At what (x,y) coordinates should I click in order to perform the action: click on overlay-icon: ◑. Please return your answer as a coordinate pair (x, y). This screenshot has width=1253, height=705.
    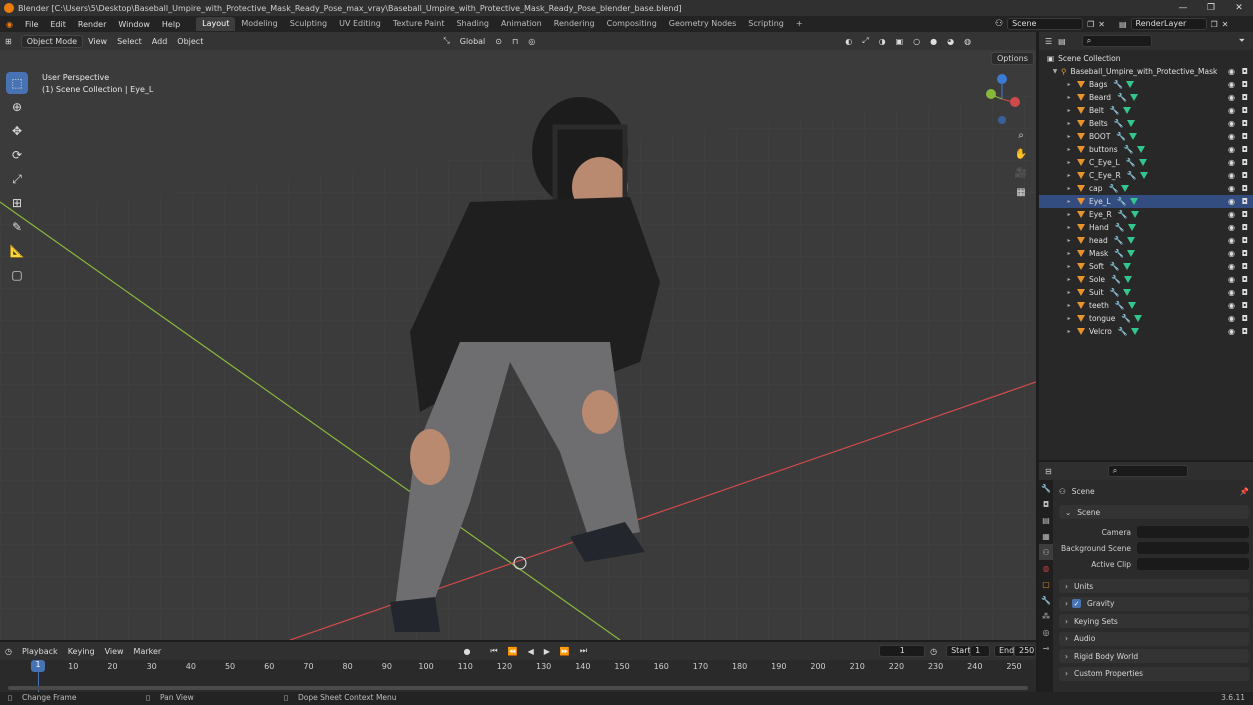
    Looking at the image, I should click on (882, 41).